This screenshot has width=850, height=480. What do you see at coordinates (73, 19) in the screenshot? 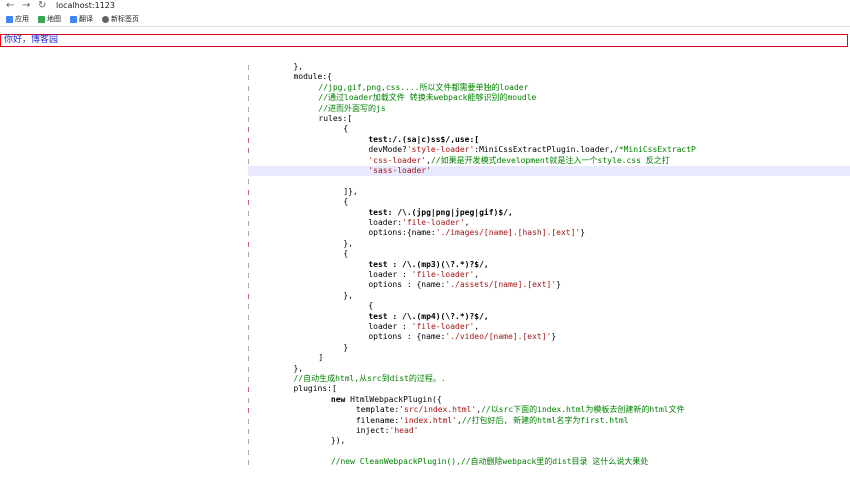
I see `translate-icon` at bounding box center [73, 19].